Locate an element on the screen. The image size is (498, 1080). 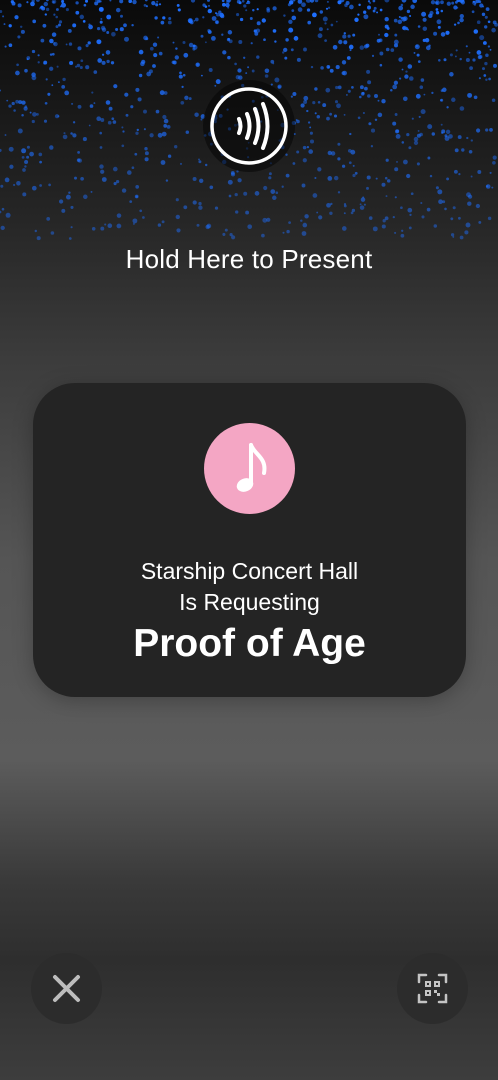
app-badge is located at coordinates (249, 468).